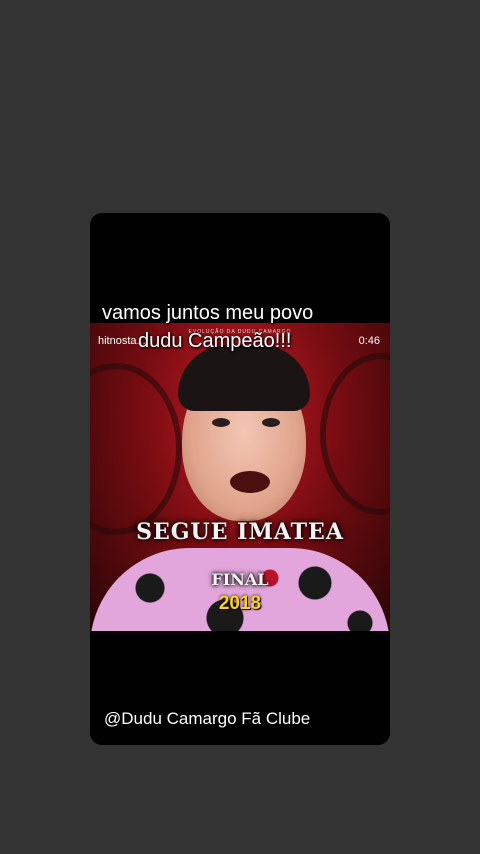 The height and width of the screenshot is (854, 480). Describe the element at coordinates (240, 579) in the screenshot. I see `video-overlay-final: FINAL` at that location.